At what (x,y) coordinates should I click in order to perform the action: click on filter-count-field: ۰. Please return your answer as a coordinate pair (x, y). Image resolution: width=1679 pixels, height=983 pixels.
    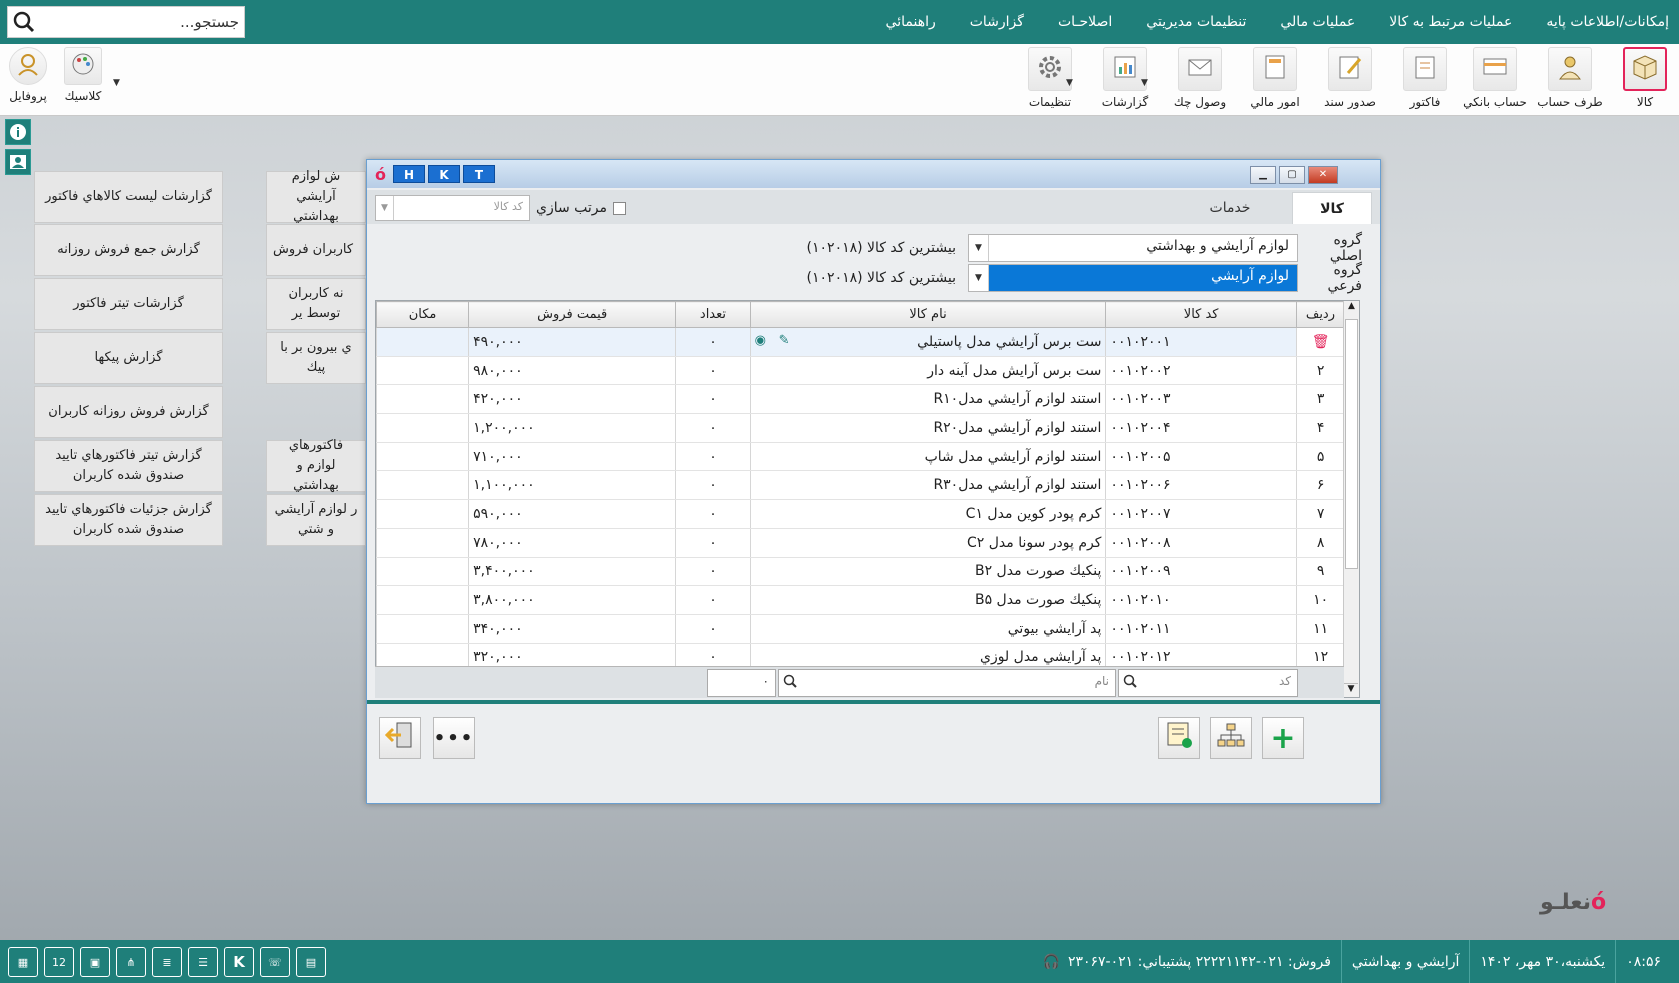
    Looking at the image, I should click on (741, 682).